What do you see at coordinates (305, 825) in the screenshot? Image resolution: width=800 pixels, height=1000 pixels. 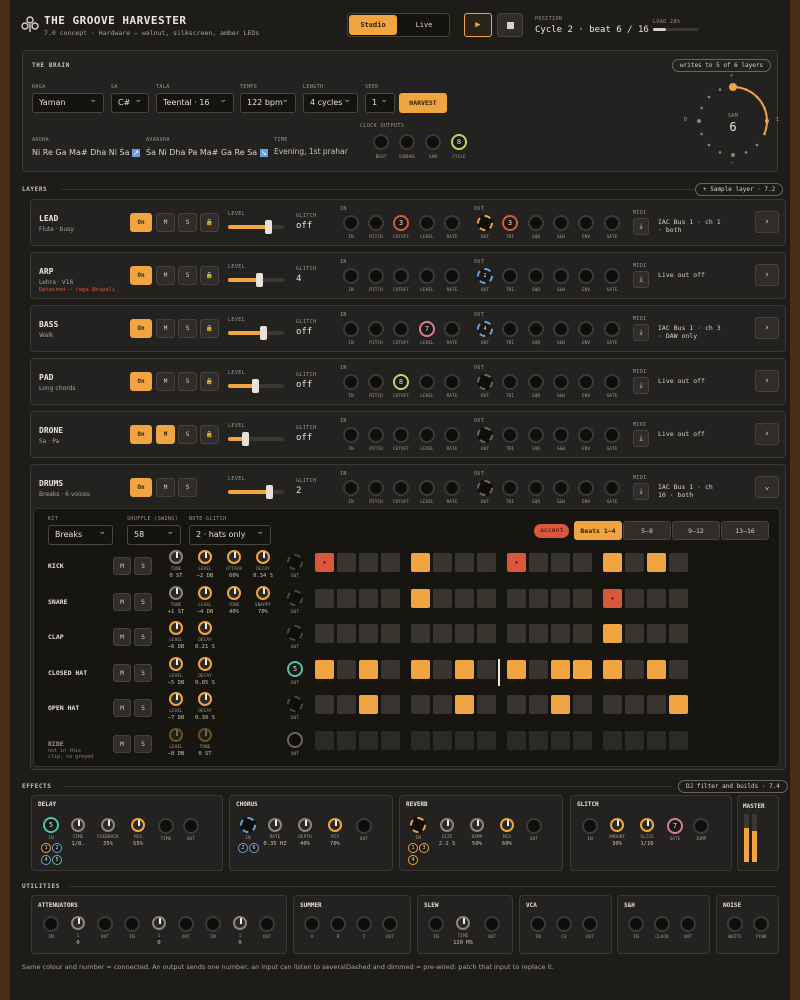 I see `chorus-knob-depth` at bounding box center [305, 825].